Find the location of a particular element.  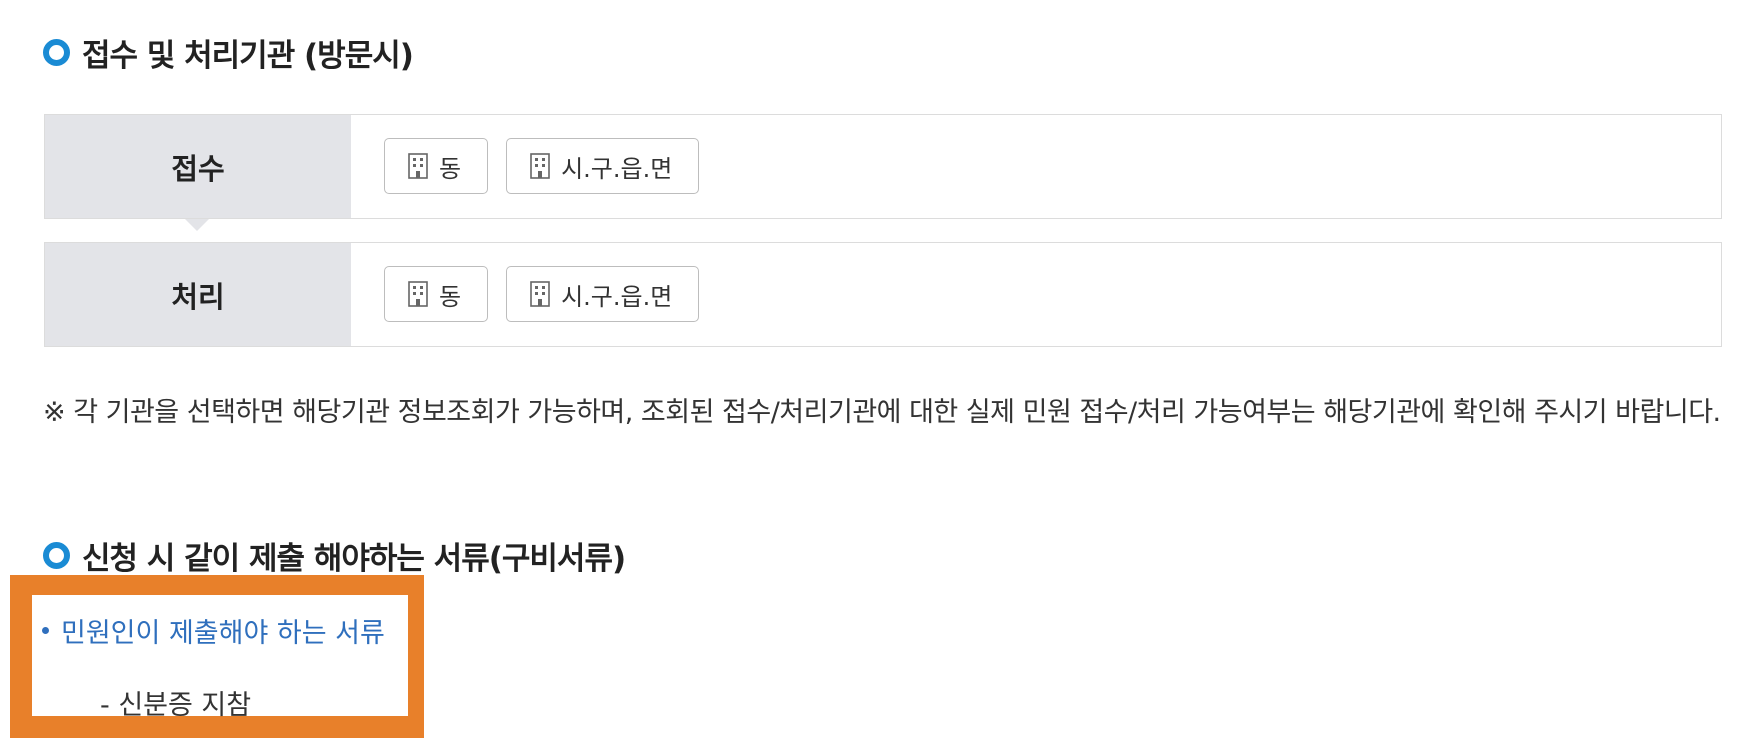

process-office-row: 처리 동 시.구.읍.면 is located at coordinates (883, 294).